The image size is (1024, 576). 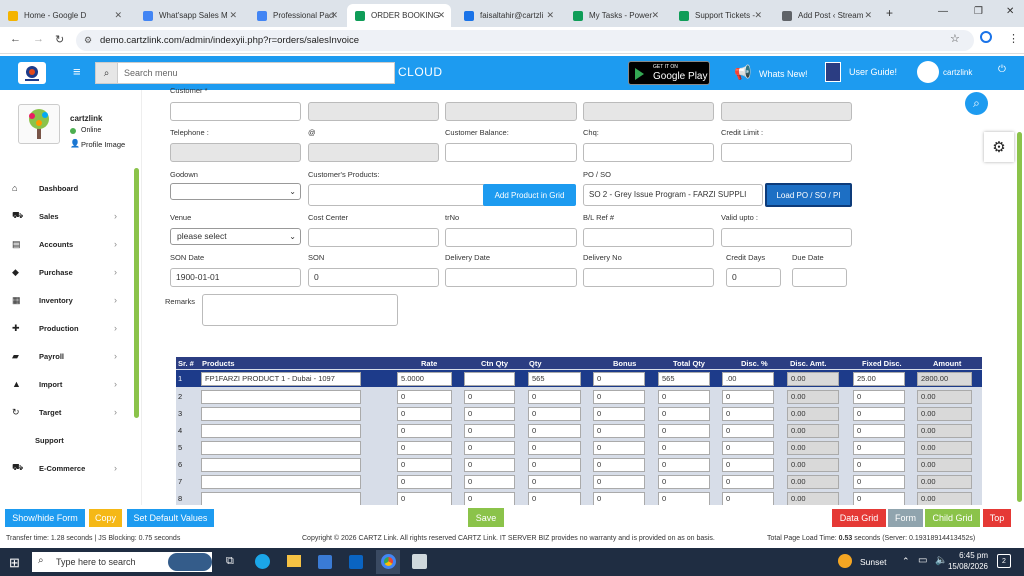 I want to click on search-float-icon: ⌕, so click(x=976, y=103).